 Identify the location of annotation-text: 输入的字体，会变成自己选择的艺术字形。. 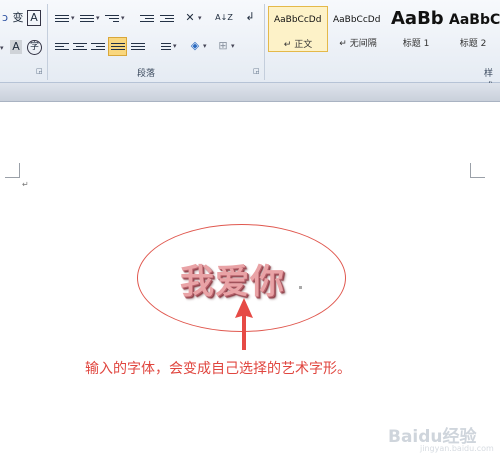
(218, 369).